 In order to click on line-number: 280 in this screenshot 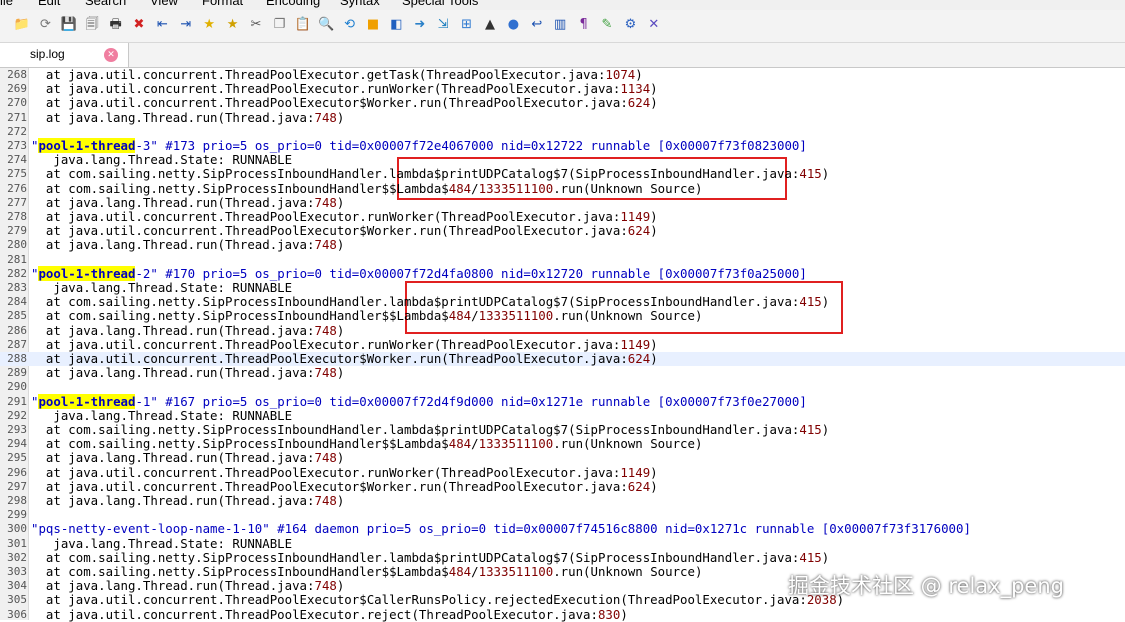, I will do `click(17, 245)`.